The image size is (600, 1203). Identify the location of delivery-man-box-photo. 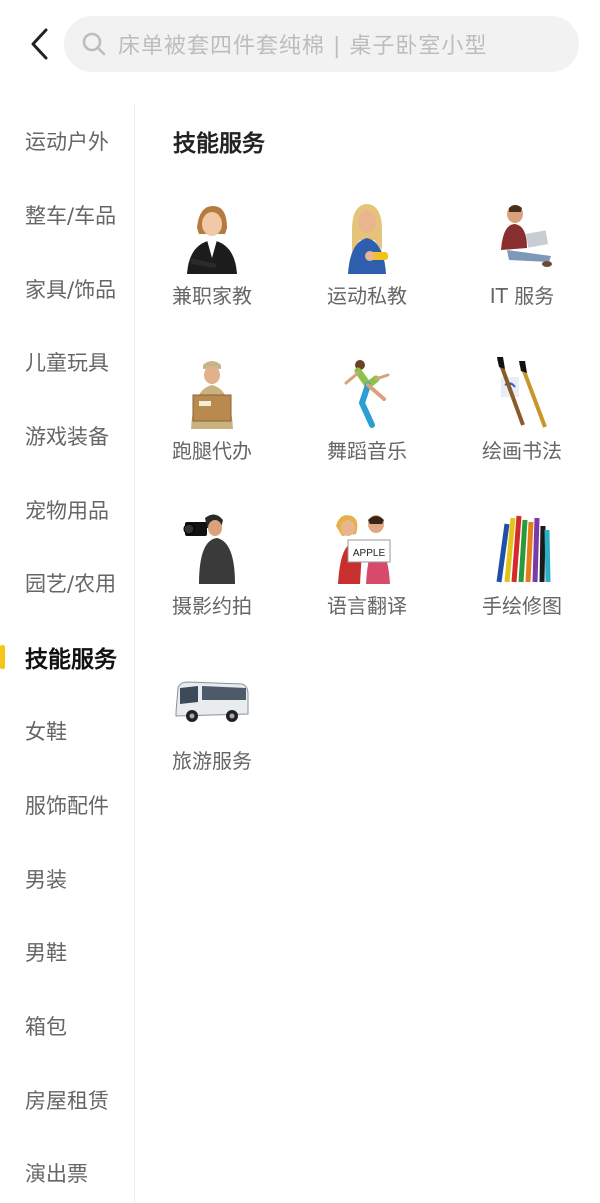
(212, 393).